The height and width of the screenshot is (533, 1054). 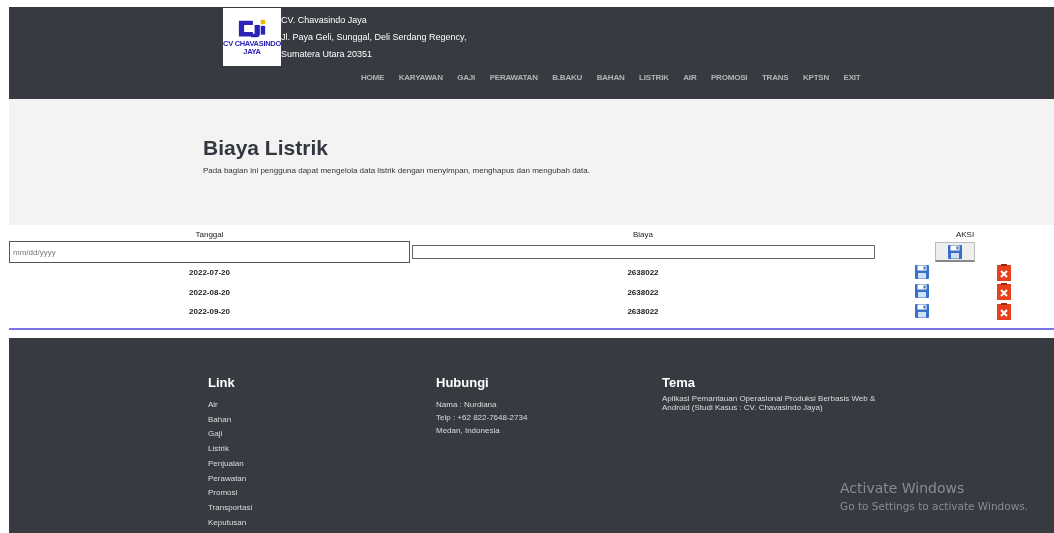 What do you see at coordinates (230, 449) in the screenshot?
I see `footer-link: Listrik` at bounding box center [230, 449].